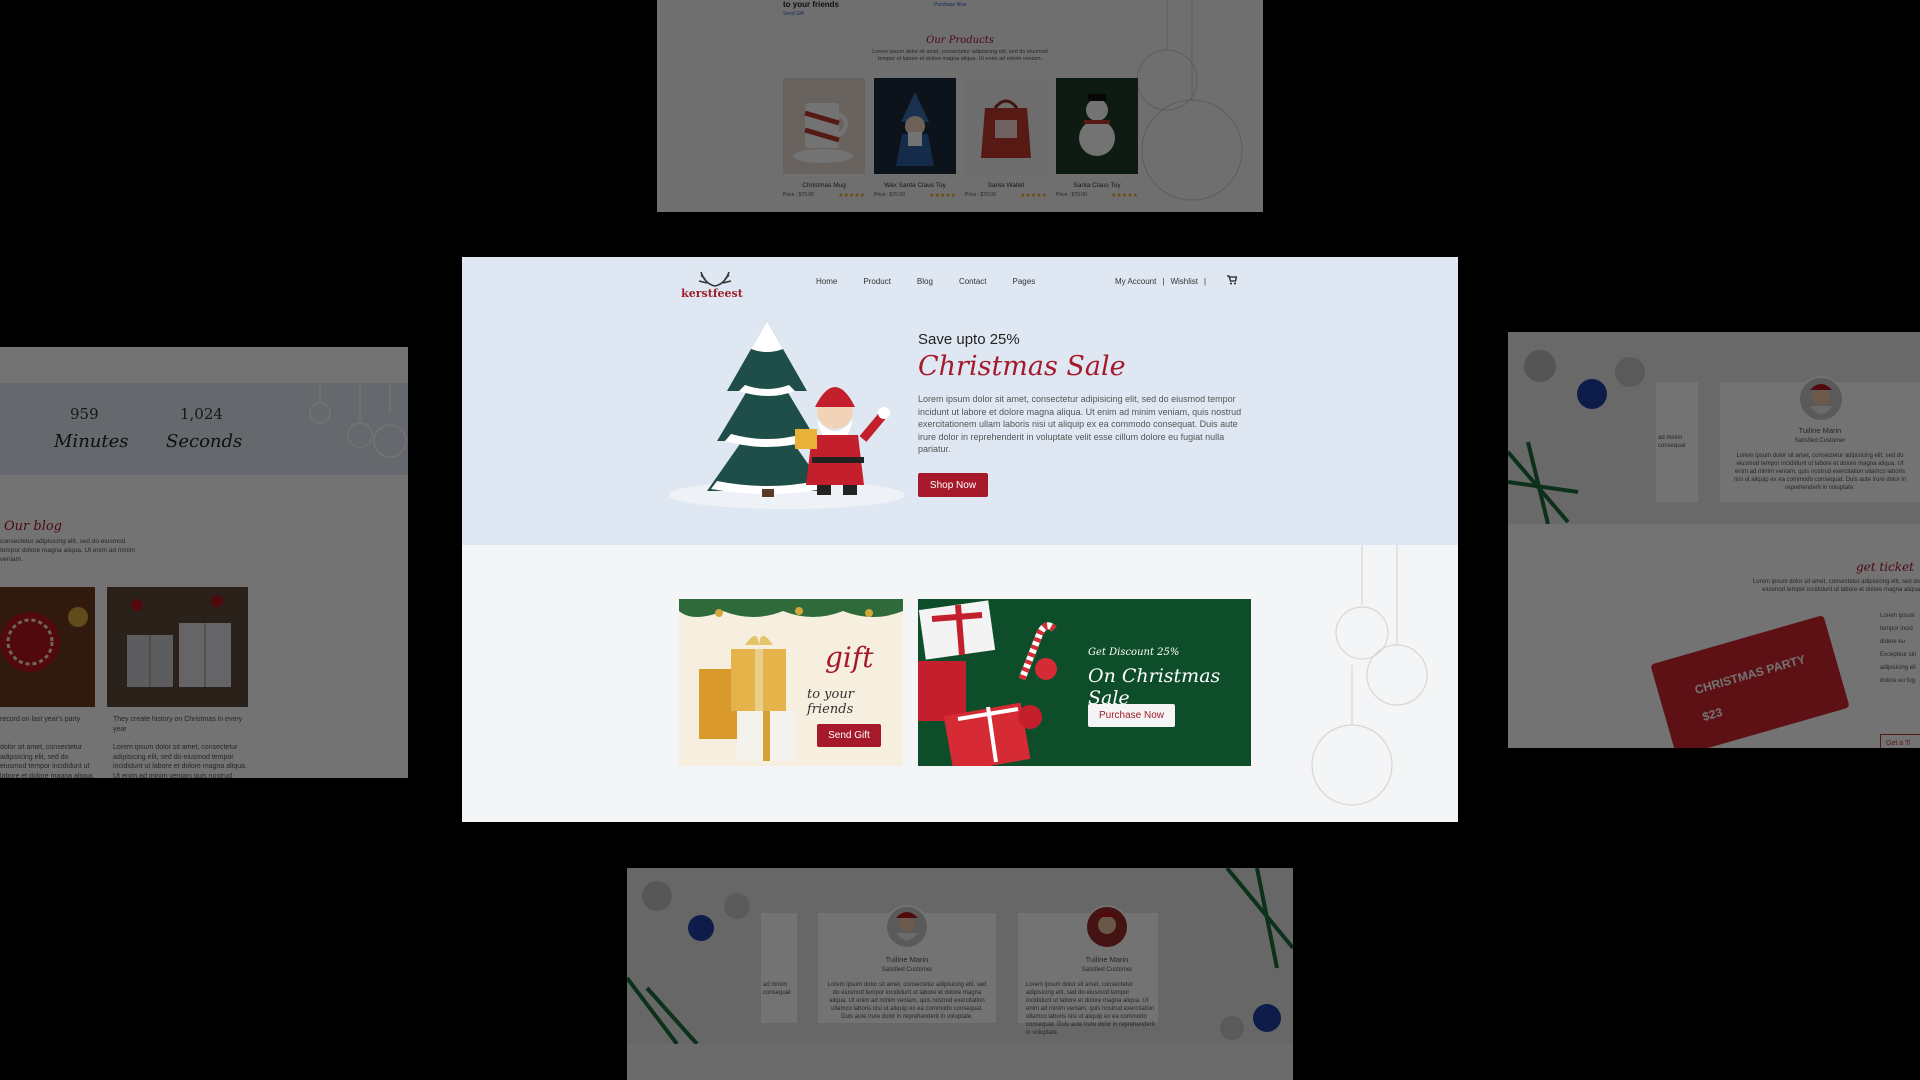 This screenshot has width=1920, height=1080. Describe the element at coordinates (793, 14) in the screenshot. I see `send-gift-link: Send Gift` at that location.